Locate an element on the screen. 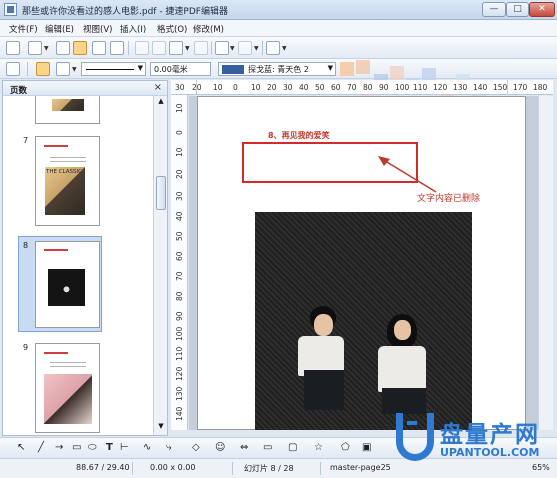 This screenshot has width=557, height=478. undo-icon is located at coordinates (222, 48).